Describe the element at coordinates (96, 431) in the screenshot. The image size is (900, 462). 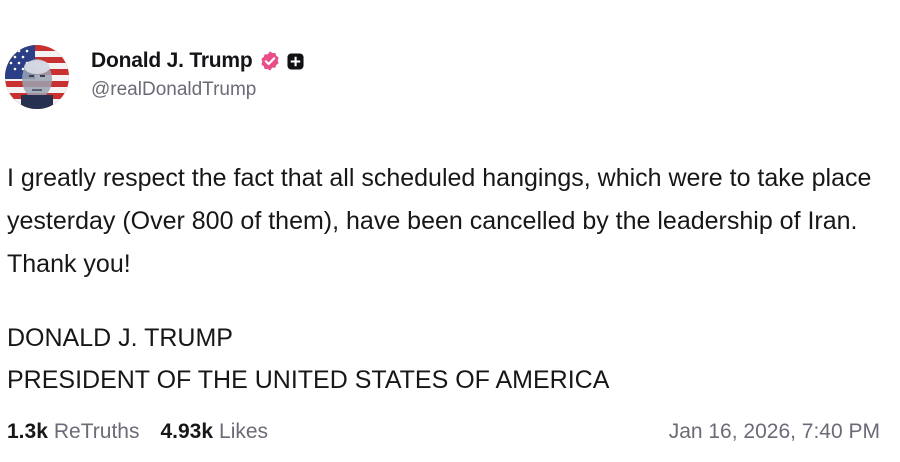
I see `retruths-label: ReTruths` at that location.